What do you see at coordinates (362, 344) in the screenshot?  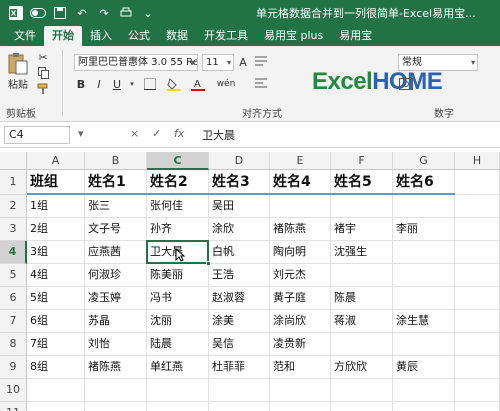 I see `cell-f8` at bounding box center [362, 344].